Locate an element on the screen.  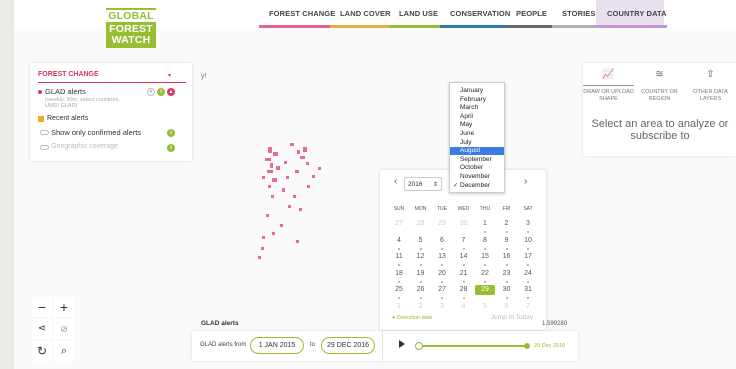
layers-icon: ≋ is located at coordinates (659, 74).